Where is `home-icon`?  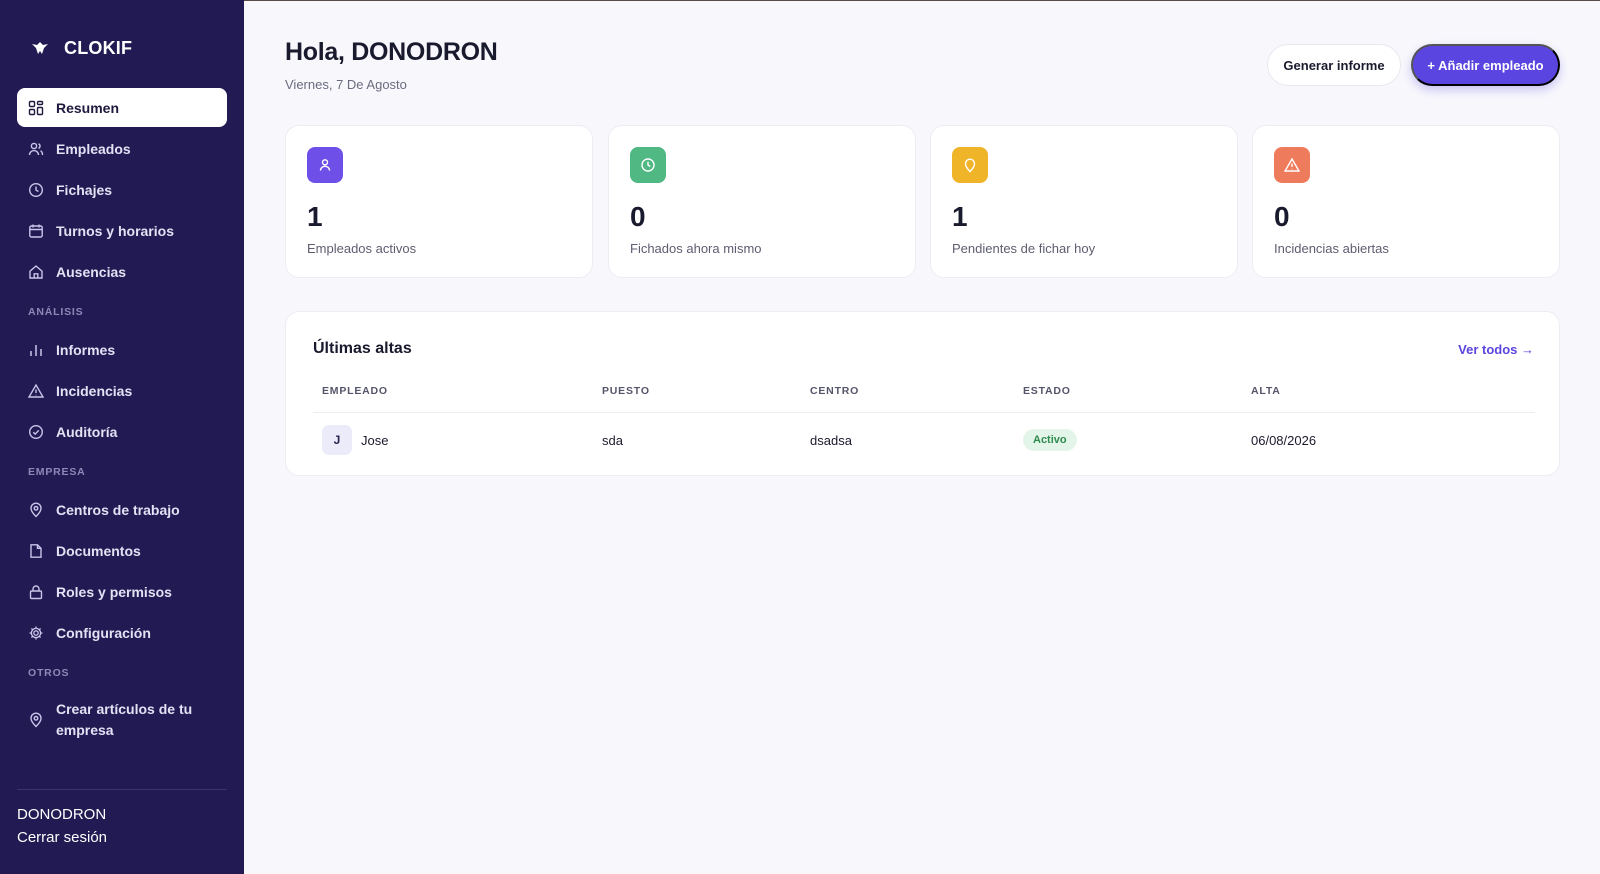 home-icon is located at coordinates (36, 272).